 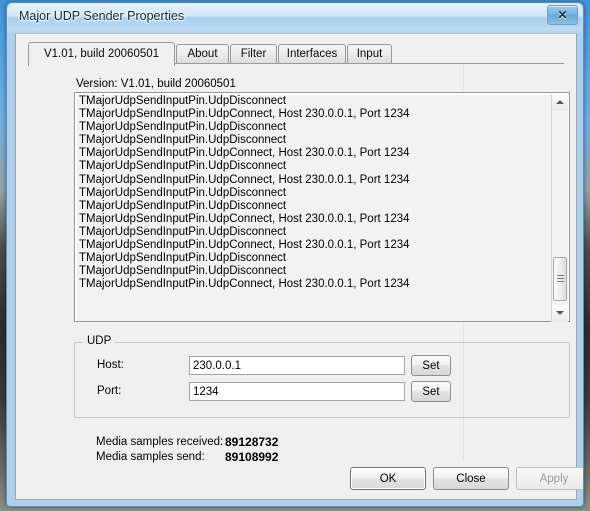 I want to click on host-input, so click(x=297, y=365).